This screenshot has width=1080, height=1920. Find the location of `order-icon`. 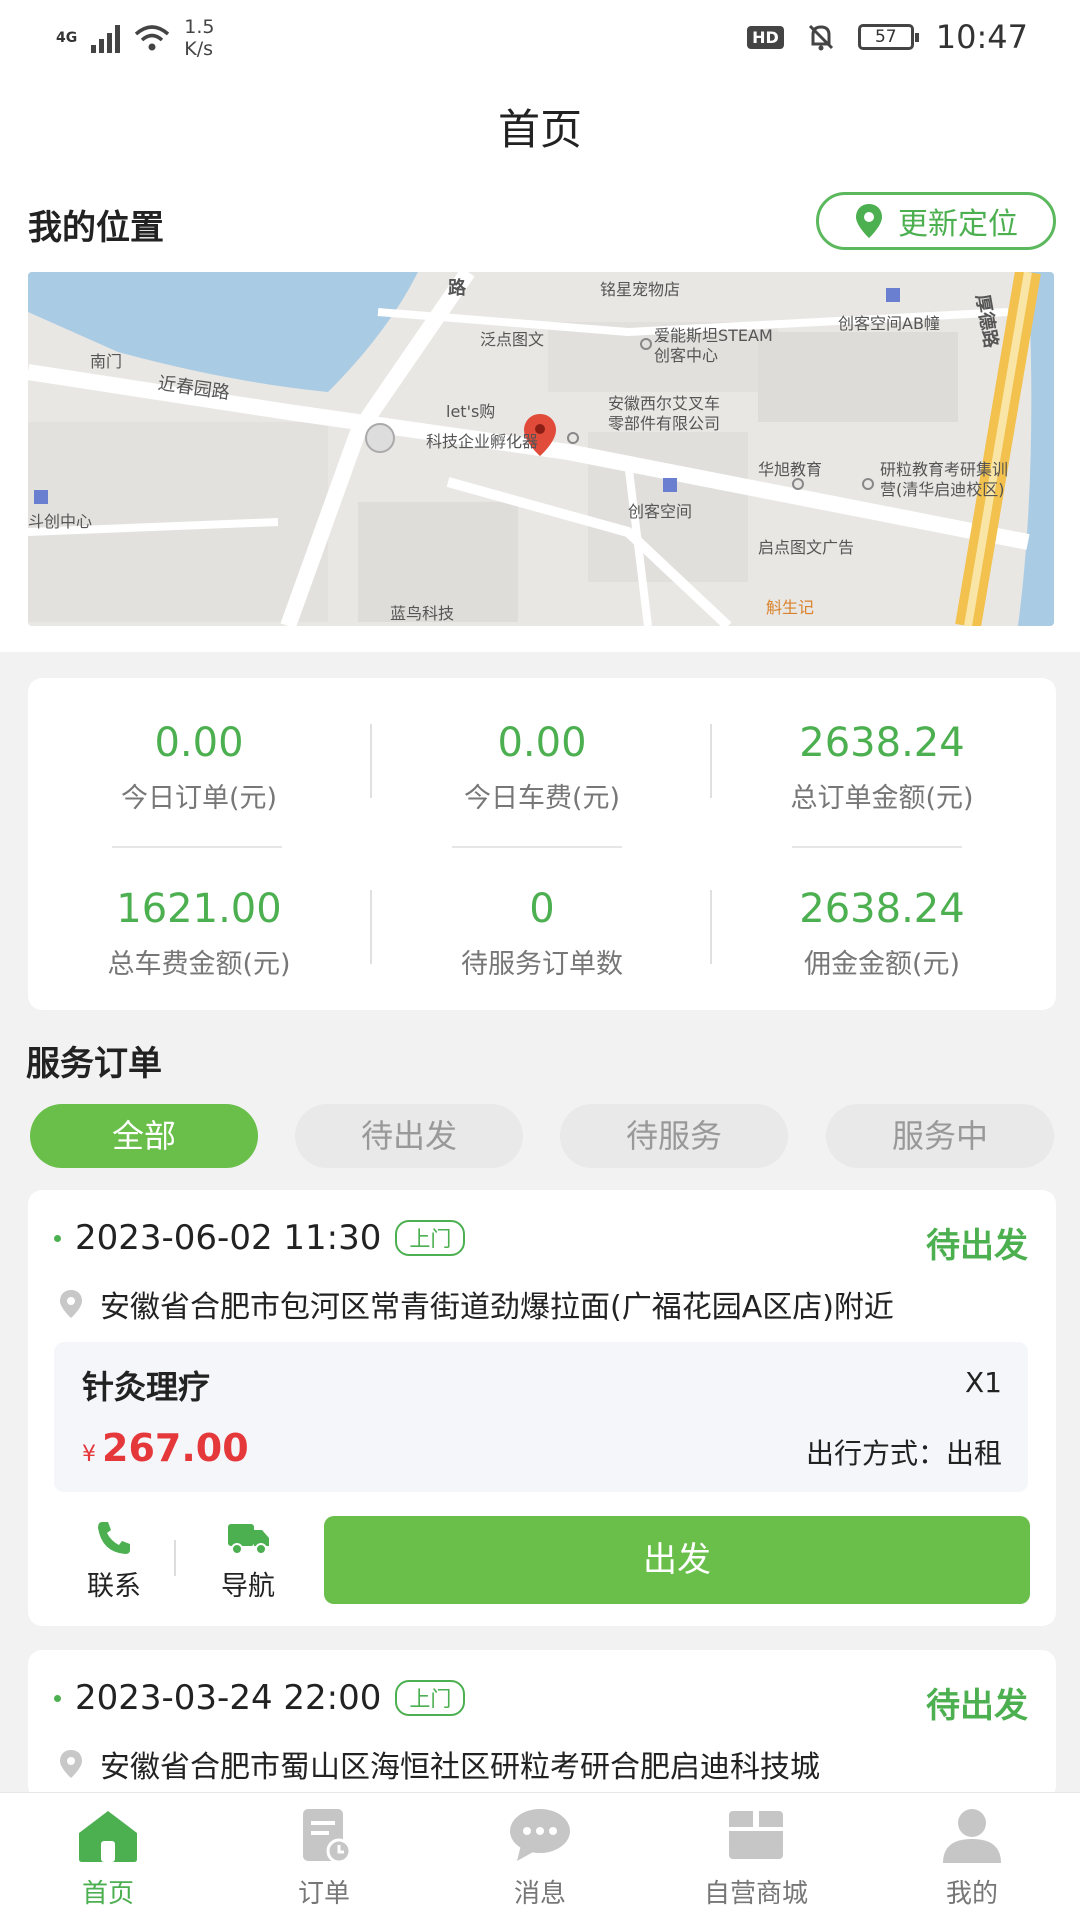

order-icon is located at coordinates (327, 1836).